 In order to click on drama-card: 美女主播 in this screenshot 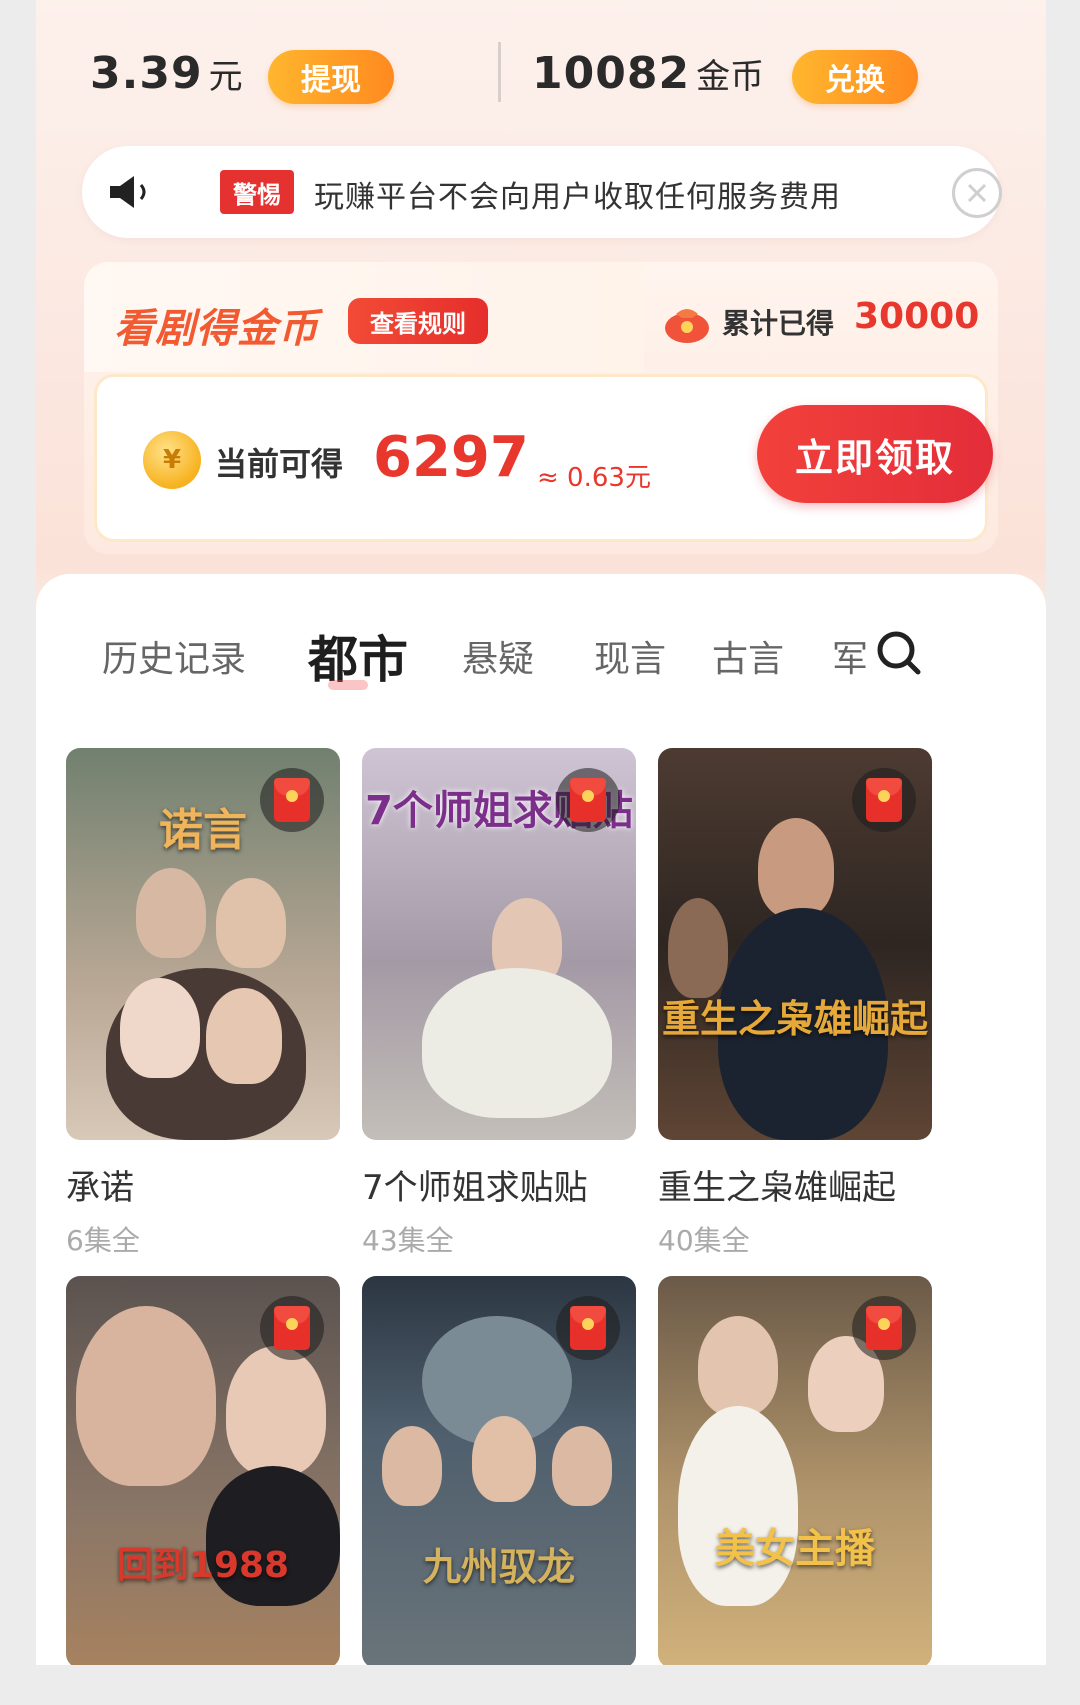, I will do `click(795, 1470)`.